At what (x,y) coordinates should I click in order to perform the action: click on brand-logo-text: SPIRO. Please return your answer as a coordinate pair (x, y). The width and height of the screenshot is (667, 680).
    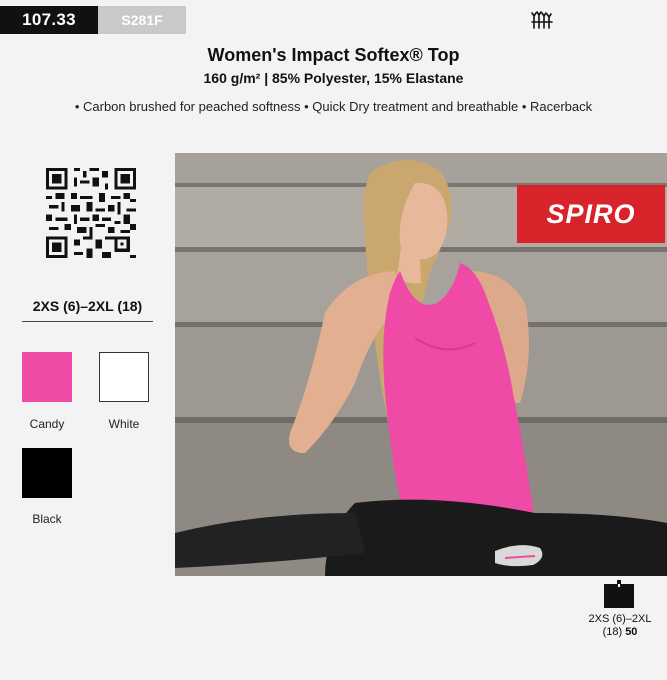
    Looking at the image, I should click on (591, 213).